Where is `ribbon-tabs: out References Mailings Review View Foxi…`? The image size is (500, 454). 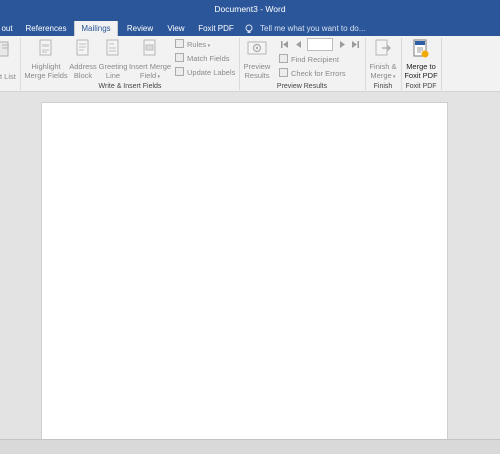
ribbon-tabs: out References Mailings Review View Foxi… is located at coordinates (250, 28).